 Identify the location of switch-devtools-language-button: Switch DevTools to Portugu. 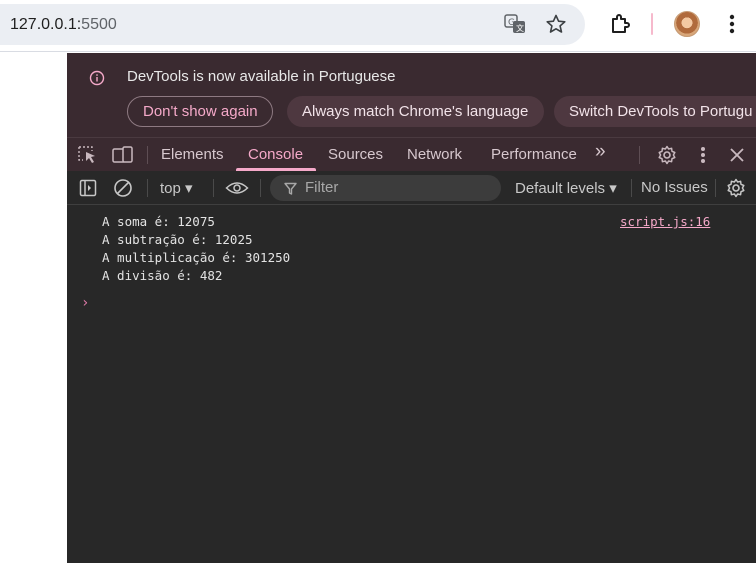
(655, 111).